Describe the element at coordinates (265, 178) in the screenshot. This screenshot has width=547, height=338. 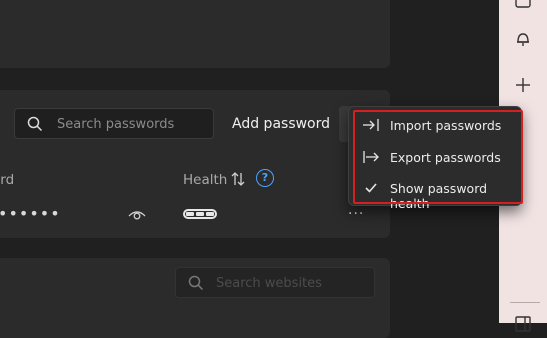
I see `help-icon: ?` at that location.